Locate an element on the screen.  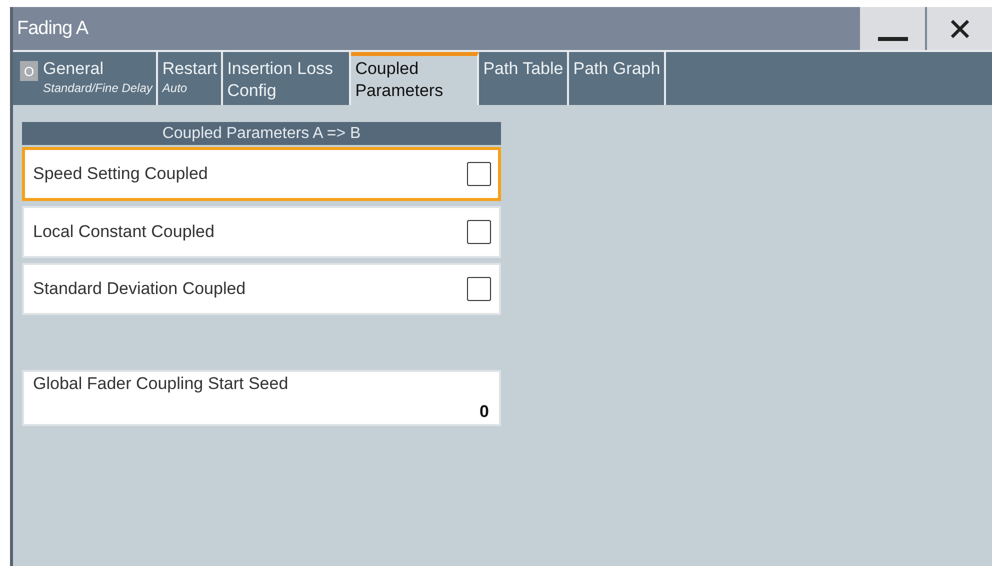
tab-label: Insertion Loss Config is located at coordinates (280, 80).